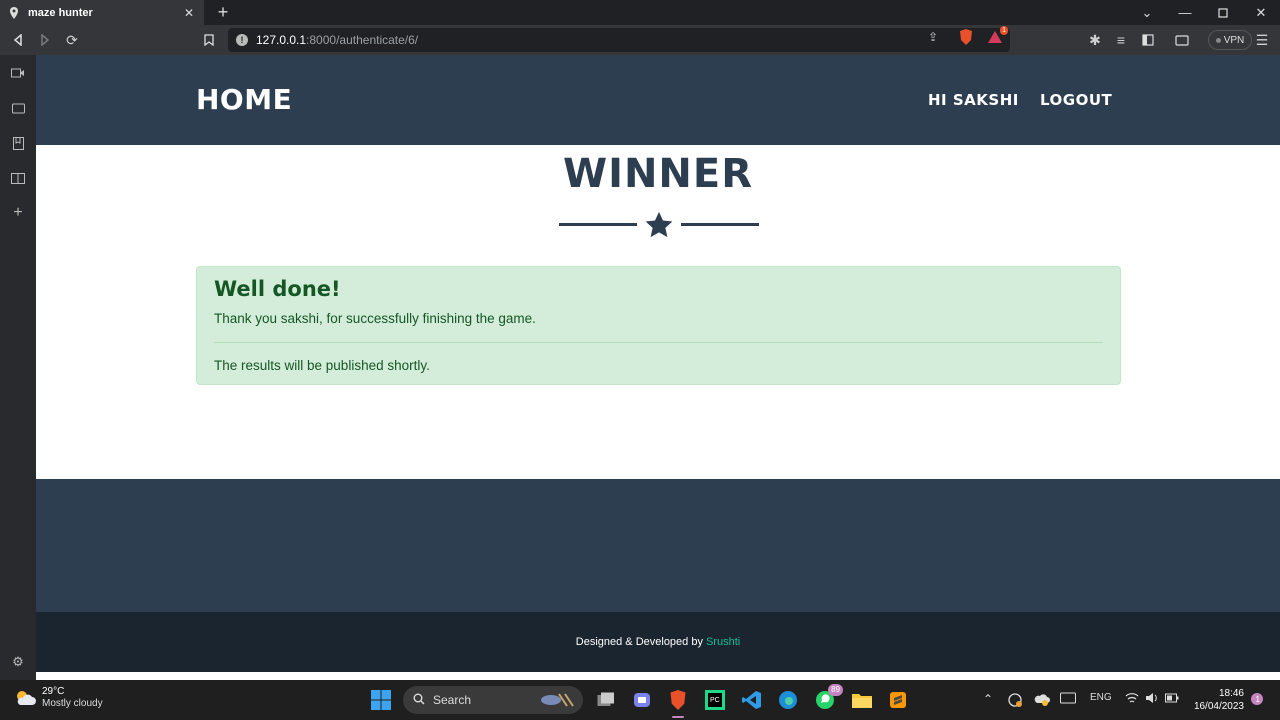 This screenshot has width=1280, height=720. What do you see at coordinates (362, 40) in the screenshot?
I see `url-path: :8000/authenticate/6/` at bounding box center [362, 40].